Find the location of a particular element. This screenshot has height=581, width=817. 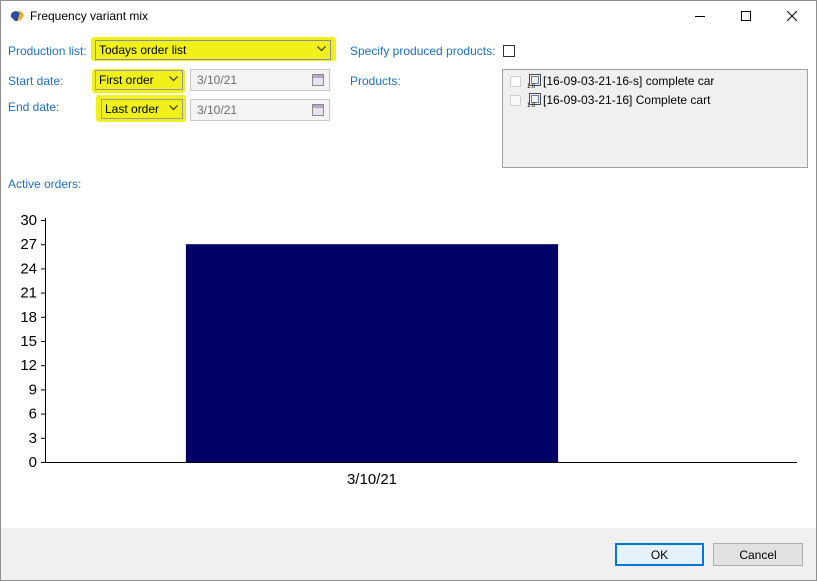

maximize-icon is located at coordinates (746, 16).